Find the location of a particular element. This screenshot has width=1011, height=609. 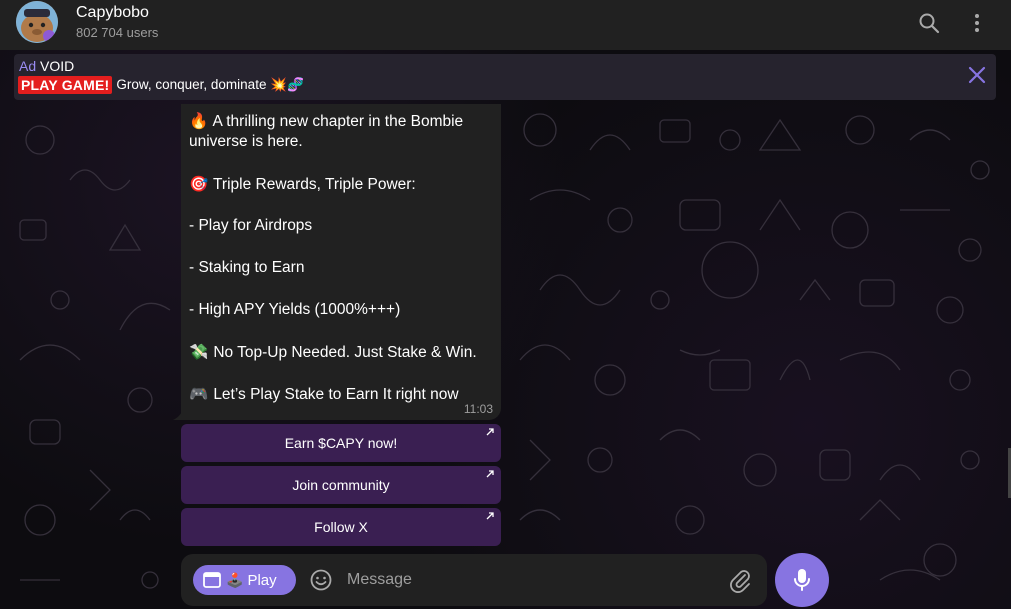

close-ad-button is located at coordinates (977, 75).